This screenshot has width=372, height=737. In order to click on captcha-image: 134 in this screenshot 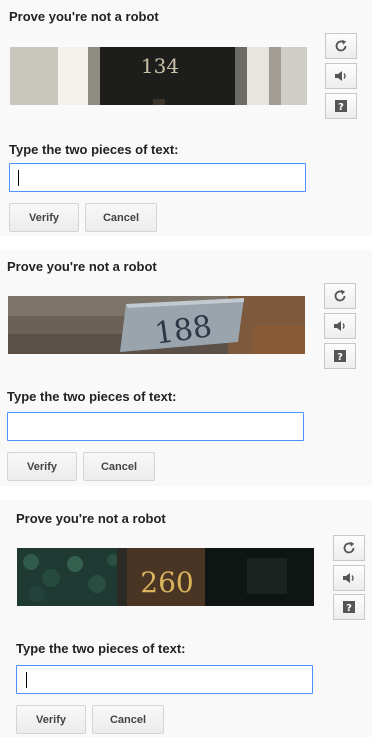, I will do `click(158, 76)`.